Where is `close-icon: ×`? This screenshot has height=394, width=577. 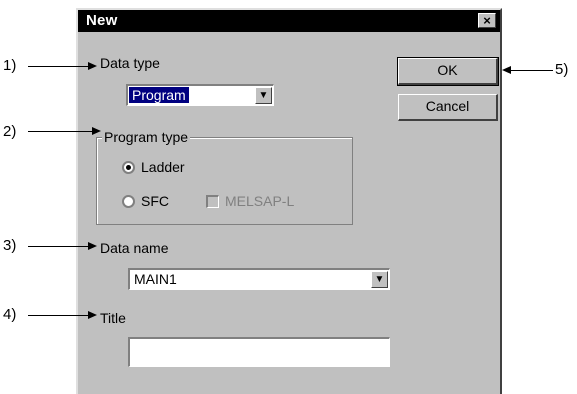
close-icon: × is located at coordinates (487, 20).